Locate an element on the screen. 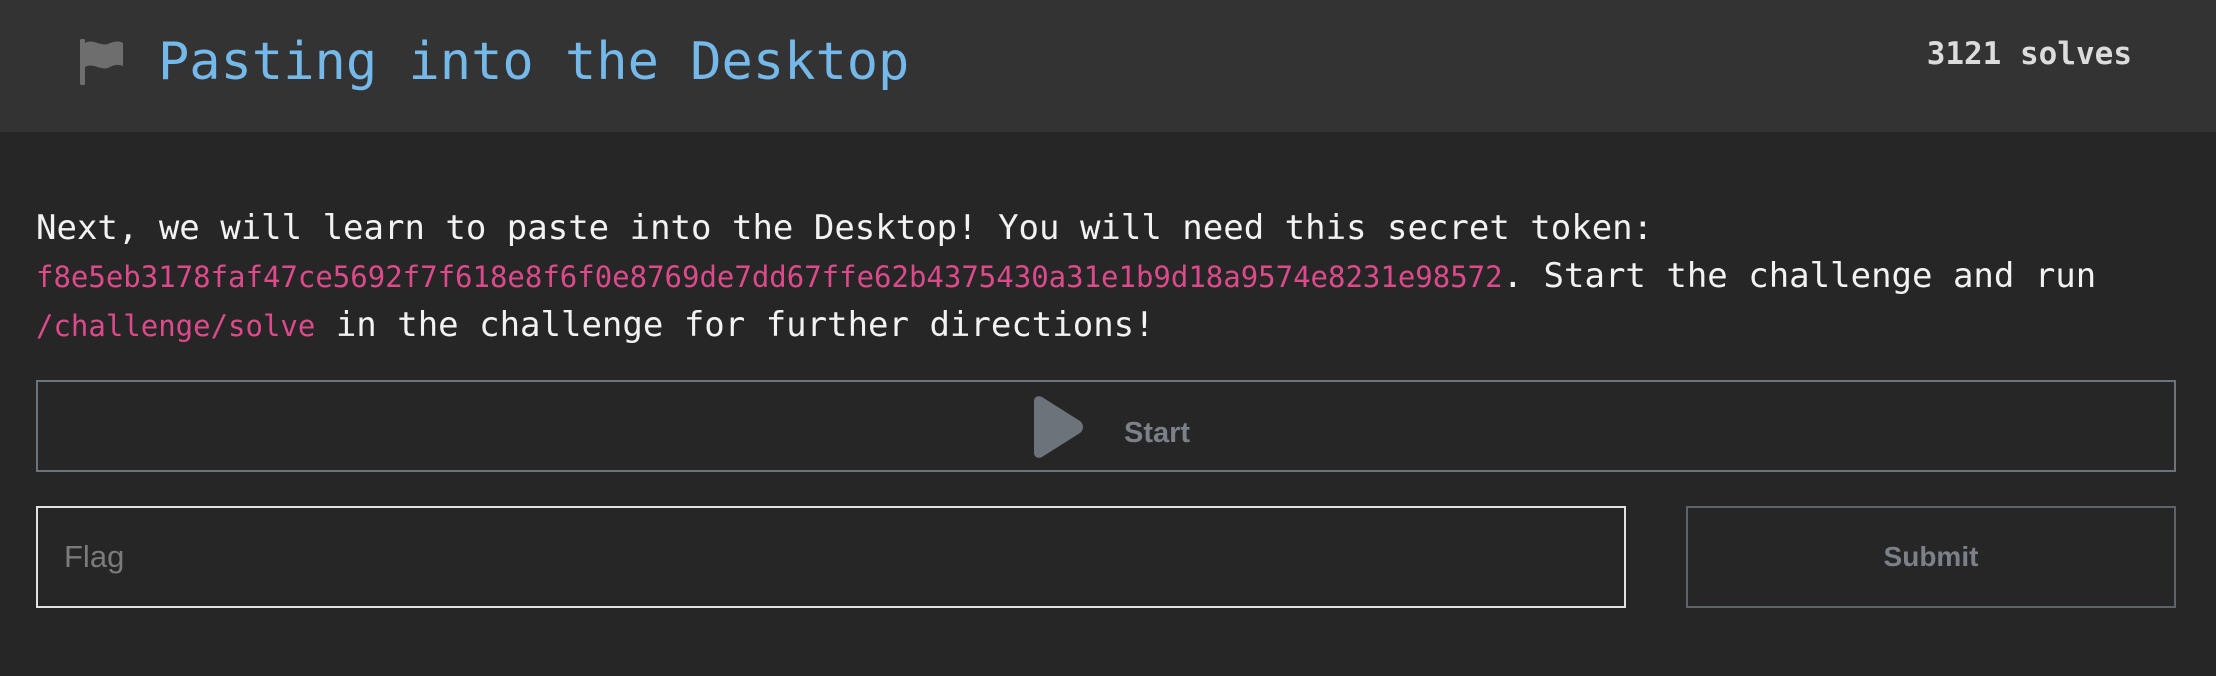  play-icon is located at coordinates (1058, 427).